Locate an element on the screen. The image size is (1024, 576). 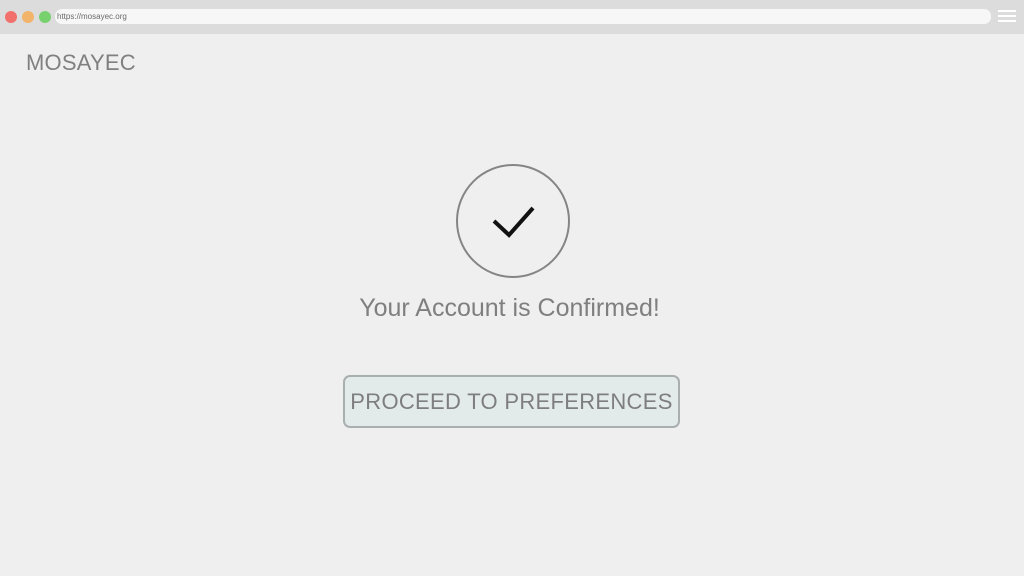
address-bar: https://mosayec.org is located at coordinates (523, 16).